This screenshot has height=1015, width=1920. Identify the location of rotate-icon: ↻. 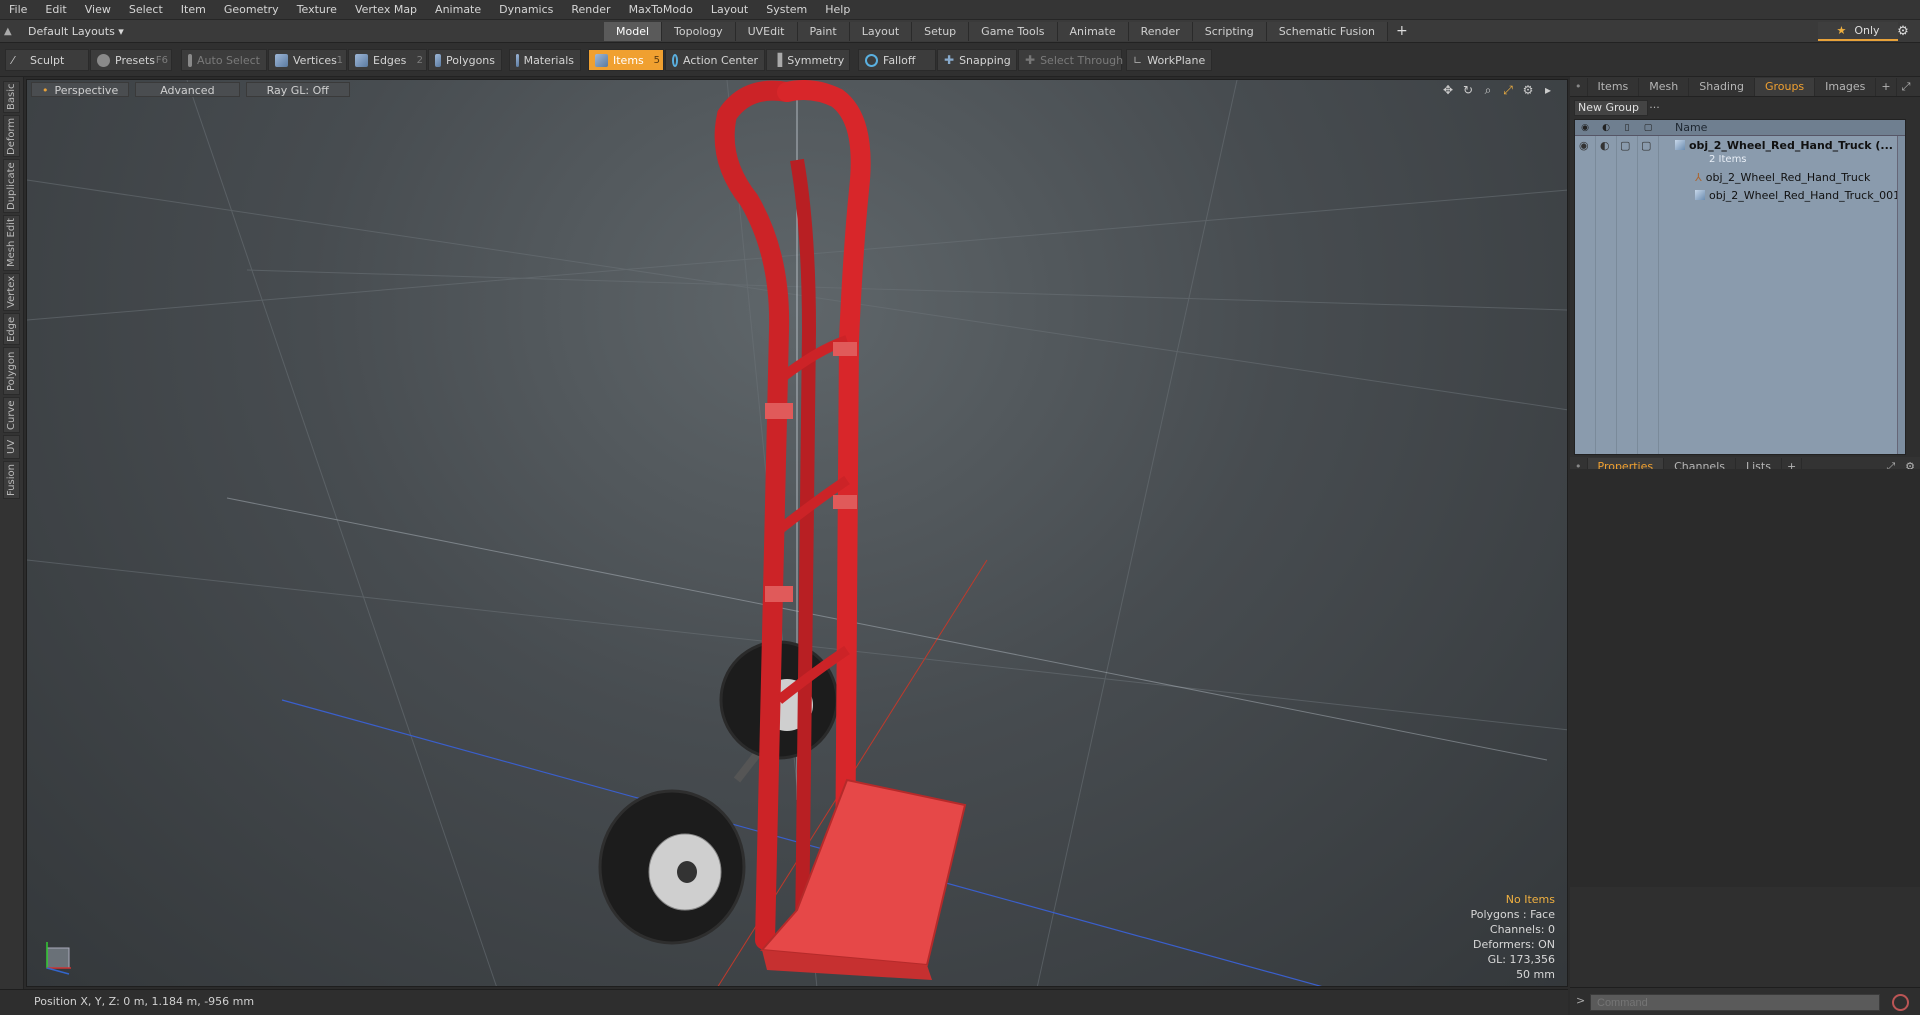
(1468, 90).